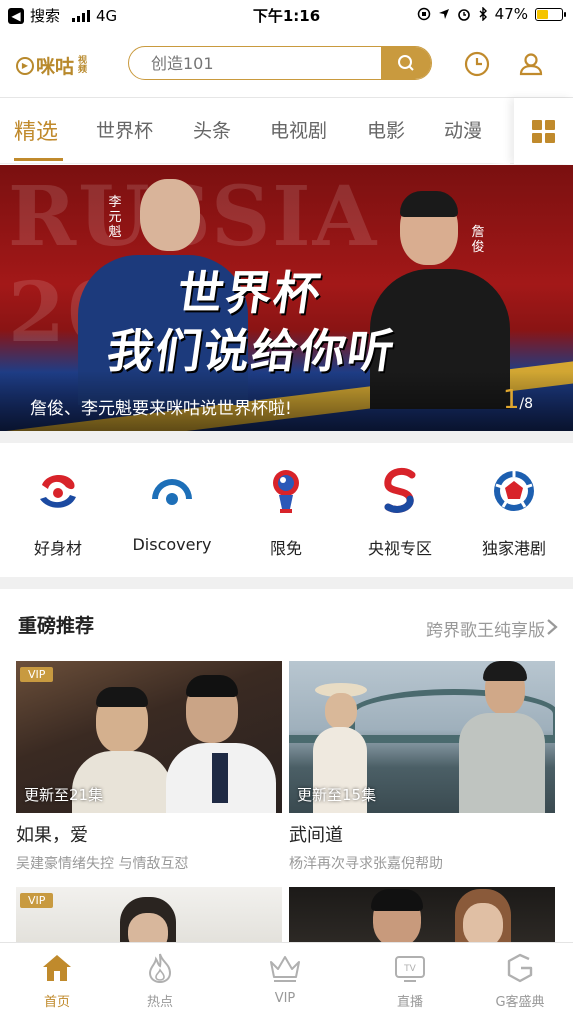 The image size is (573, 1018). What do you see at coordinates (285, 998) in the screenshot?
I see `nav-label: VIP` at bounding box center [285, 998].